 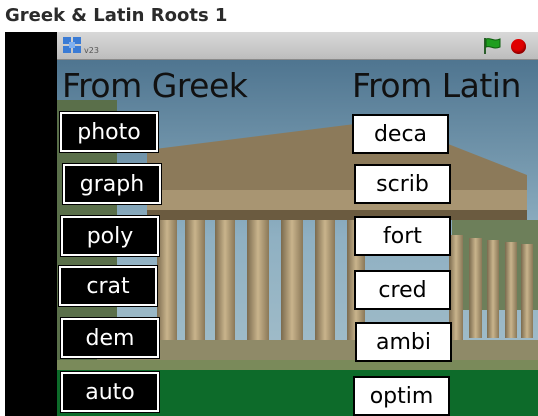 I want to click on greek-root-graph: graph, so click(x=112, y=184).